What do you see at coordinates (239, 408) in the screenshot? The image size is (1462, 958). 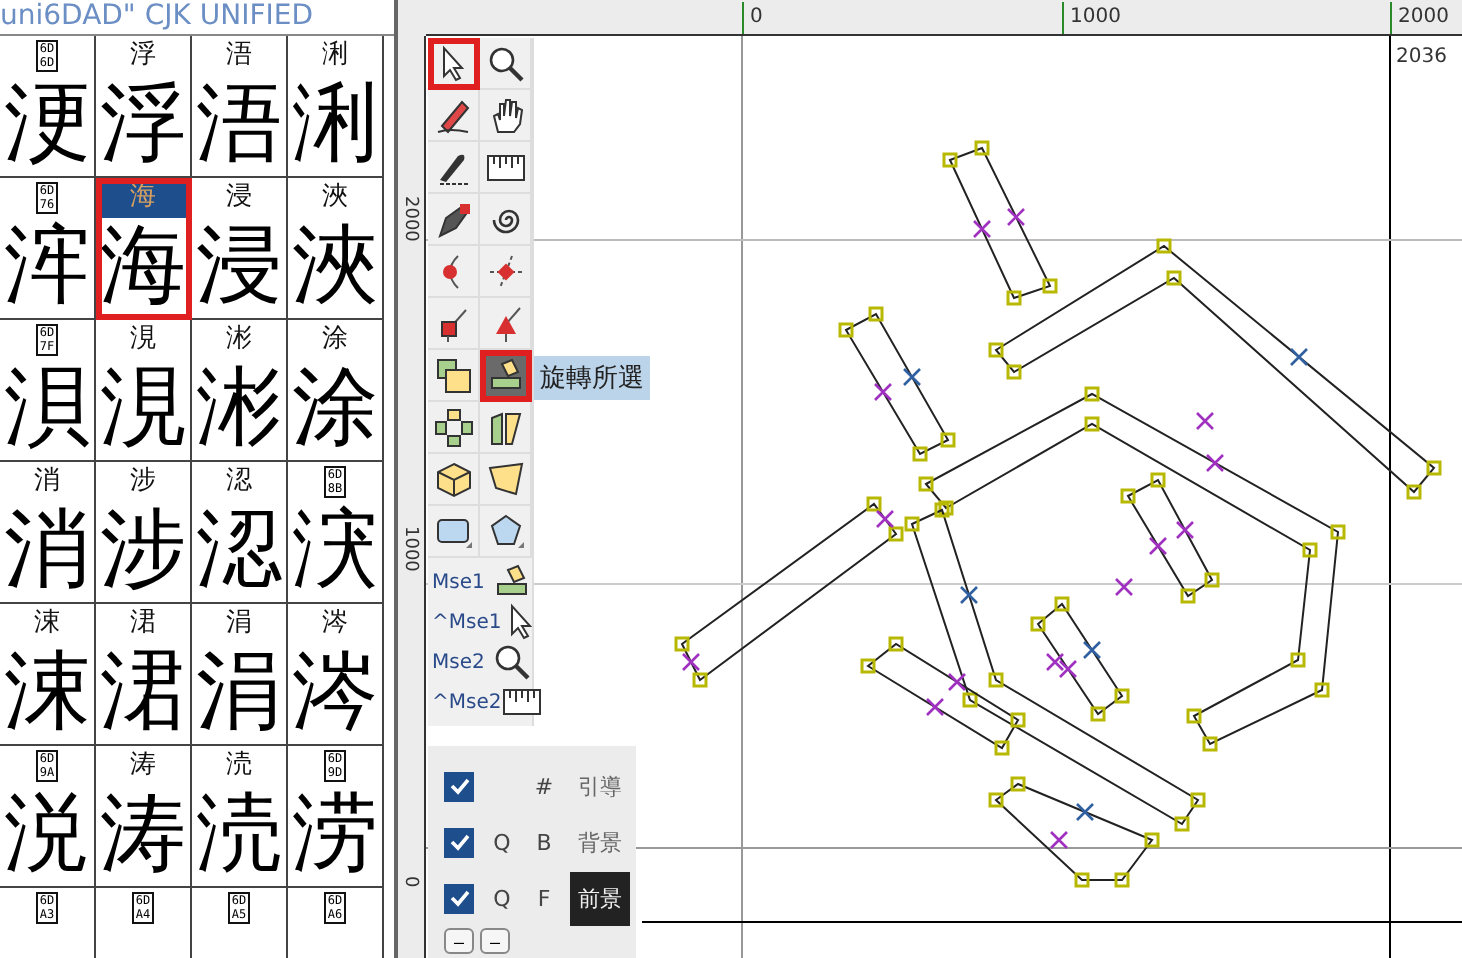 I see `glyph-preview: 涁` at bounding box center [239, 408].